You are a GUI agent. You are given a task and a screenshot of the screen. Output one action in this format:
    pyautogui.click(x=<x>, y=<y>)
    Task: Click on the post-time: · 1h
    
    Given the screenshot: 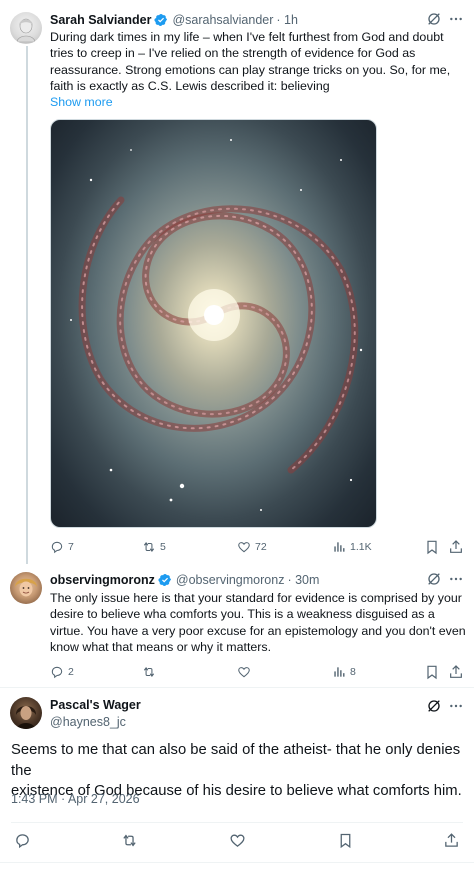 What is the action you would take?
    pyautogui.click(x=287, y=20)
    